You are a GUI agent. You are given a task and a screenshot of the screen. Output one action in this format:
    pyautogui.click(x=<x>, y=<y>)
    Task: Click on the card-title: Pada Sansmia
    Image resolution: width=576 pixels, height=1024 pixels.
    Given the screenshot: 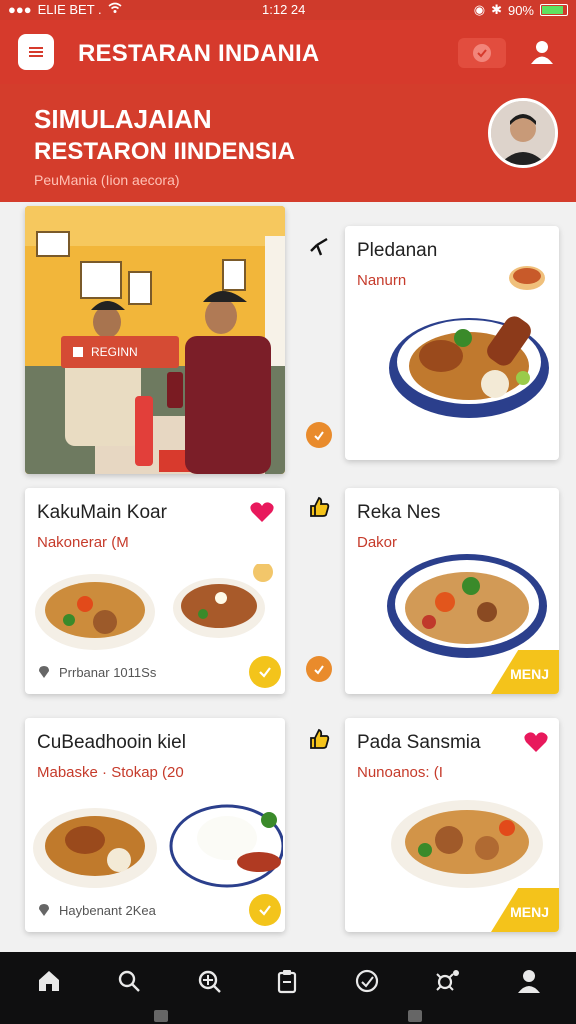 What is the action you would take?
    pyautogui.click(x=419, y=742)
    